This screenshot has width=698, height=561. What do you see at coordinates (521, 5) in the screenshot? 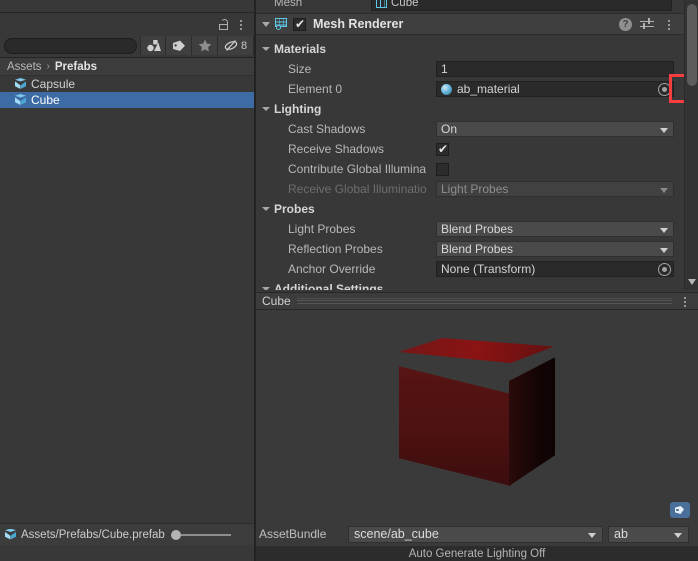
I see `mesh-object-field: Cube` at bounding box center [521, 5].